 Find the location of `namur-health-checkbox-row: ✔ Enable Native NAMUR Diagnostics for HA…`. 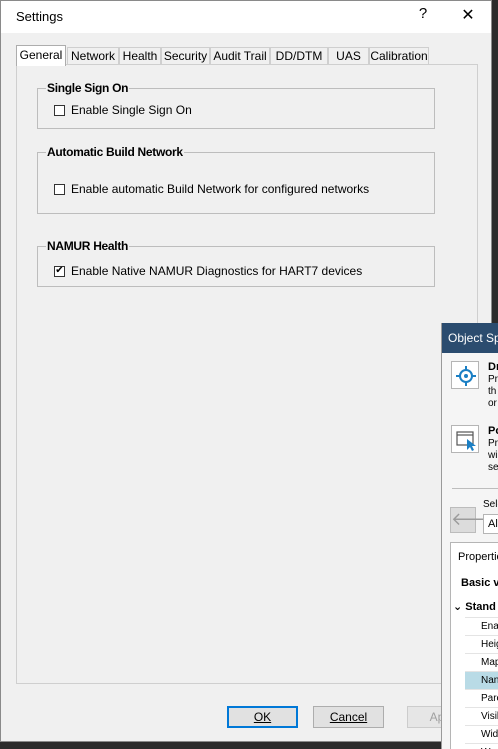

namur-health-checkbox-row: ✔ Enable Native NAMUR Diagnostics for HA… is located at coordinates (208, 271).